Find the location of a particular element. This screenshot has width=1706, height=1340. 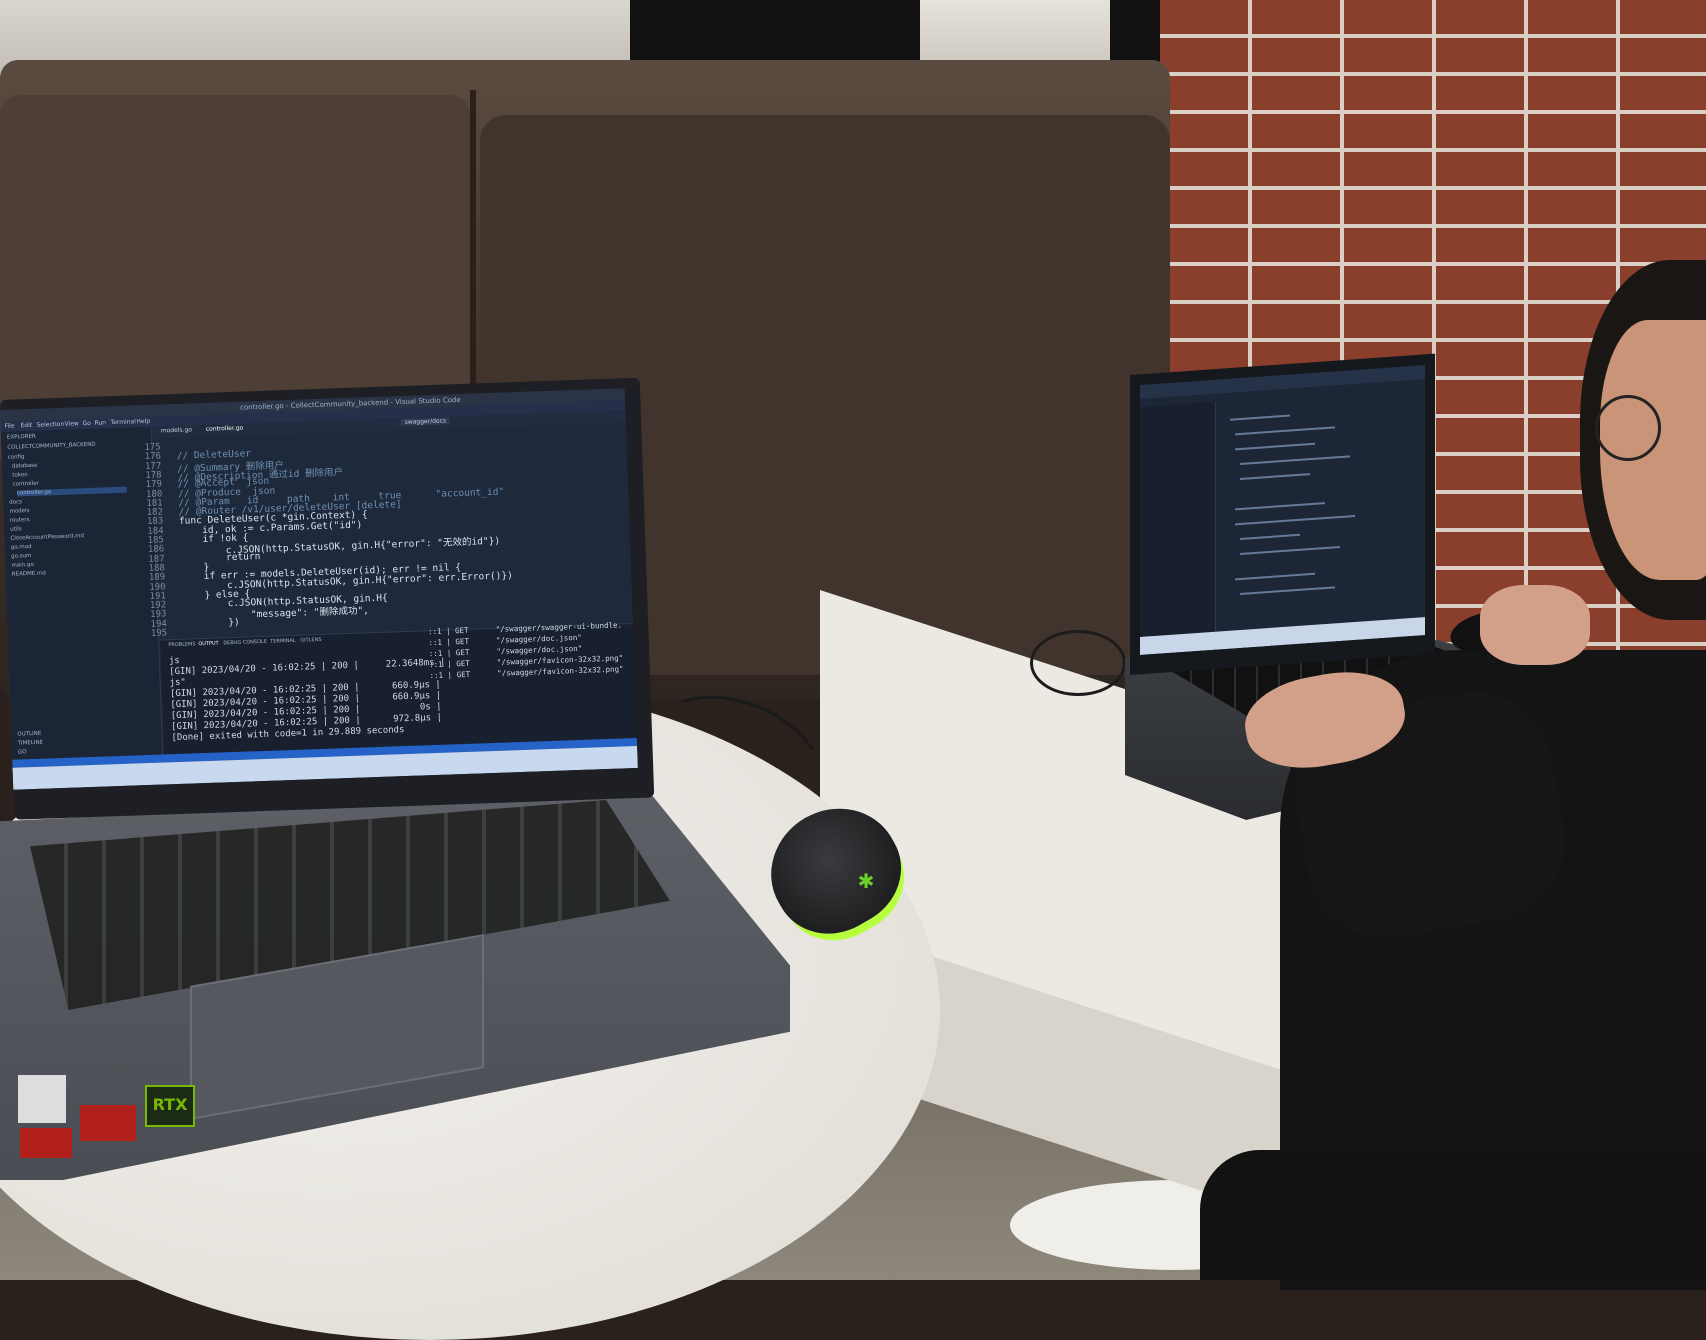

explorer-item: utils is located at coordinates (16, 529).